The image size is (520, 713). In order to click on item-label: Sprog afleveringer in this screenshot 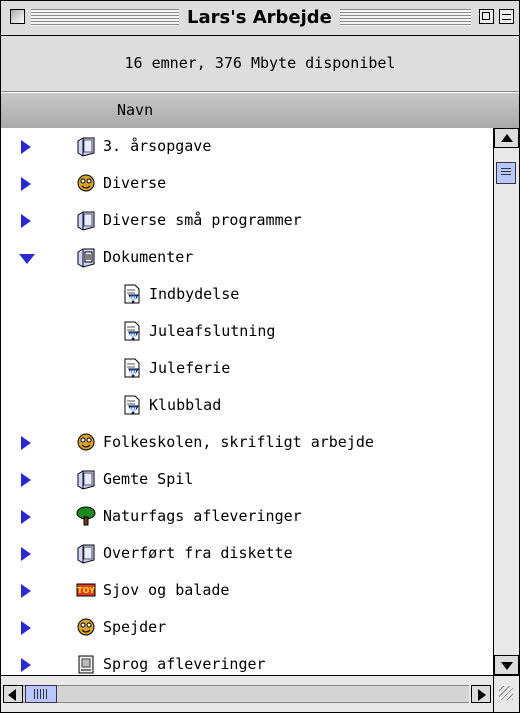, I will do `click(184, 664)`.